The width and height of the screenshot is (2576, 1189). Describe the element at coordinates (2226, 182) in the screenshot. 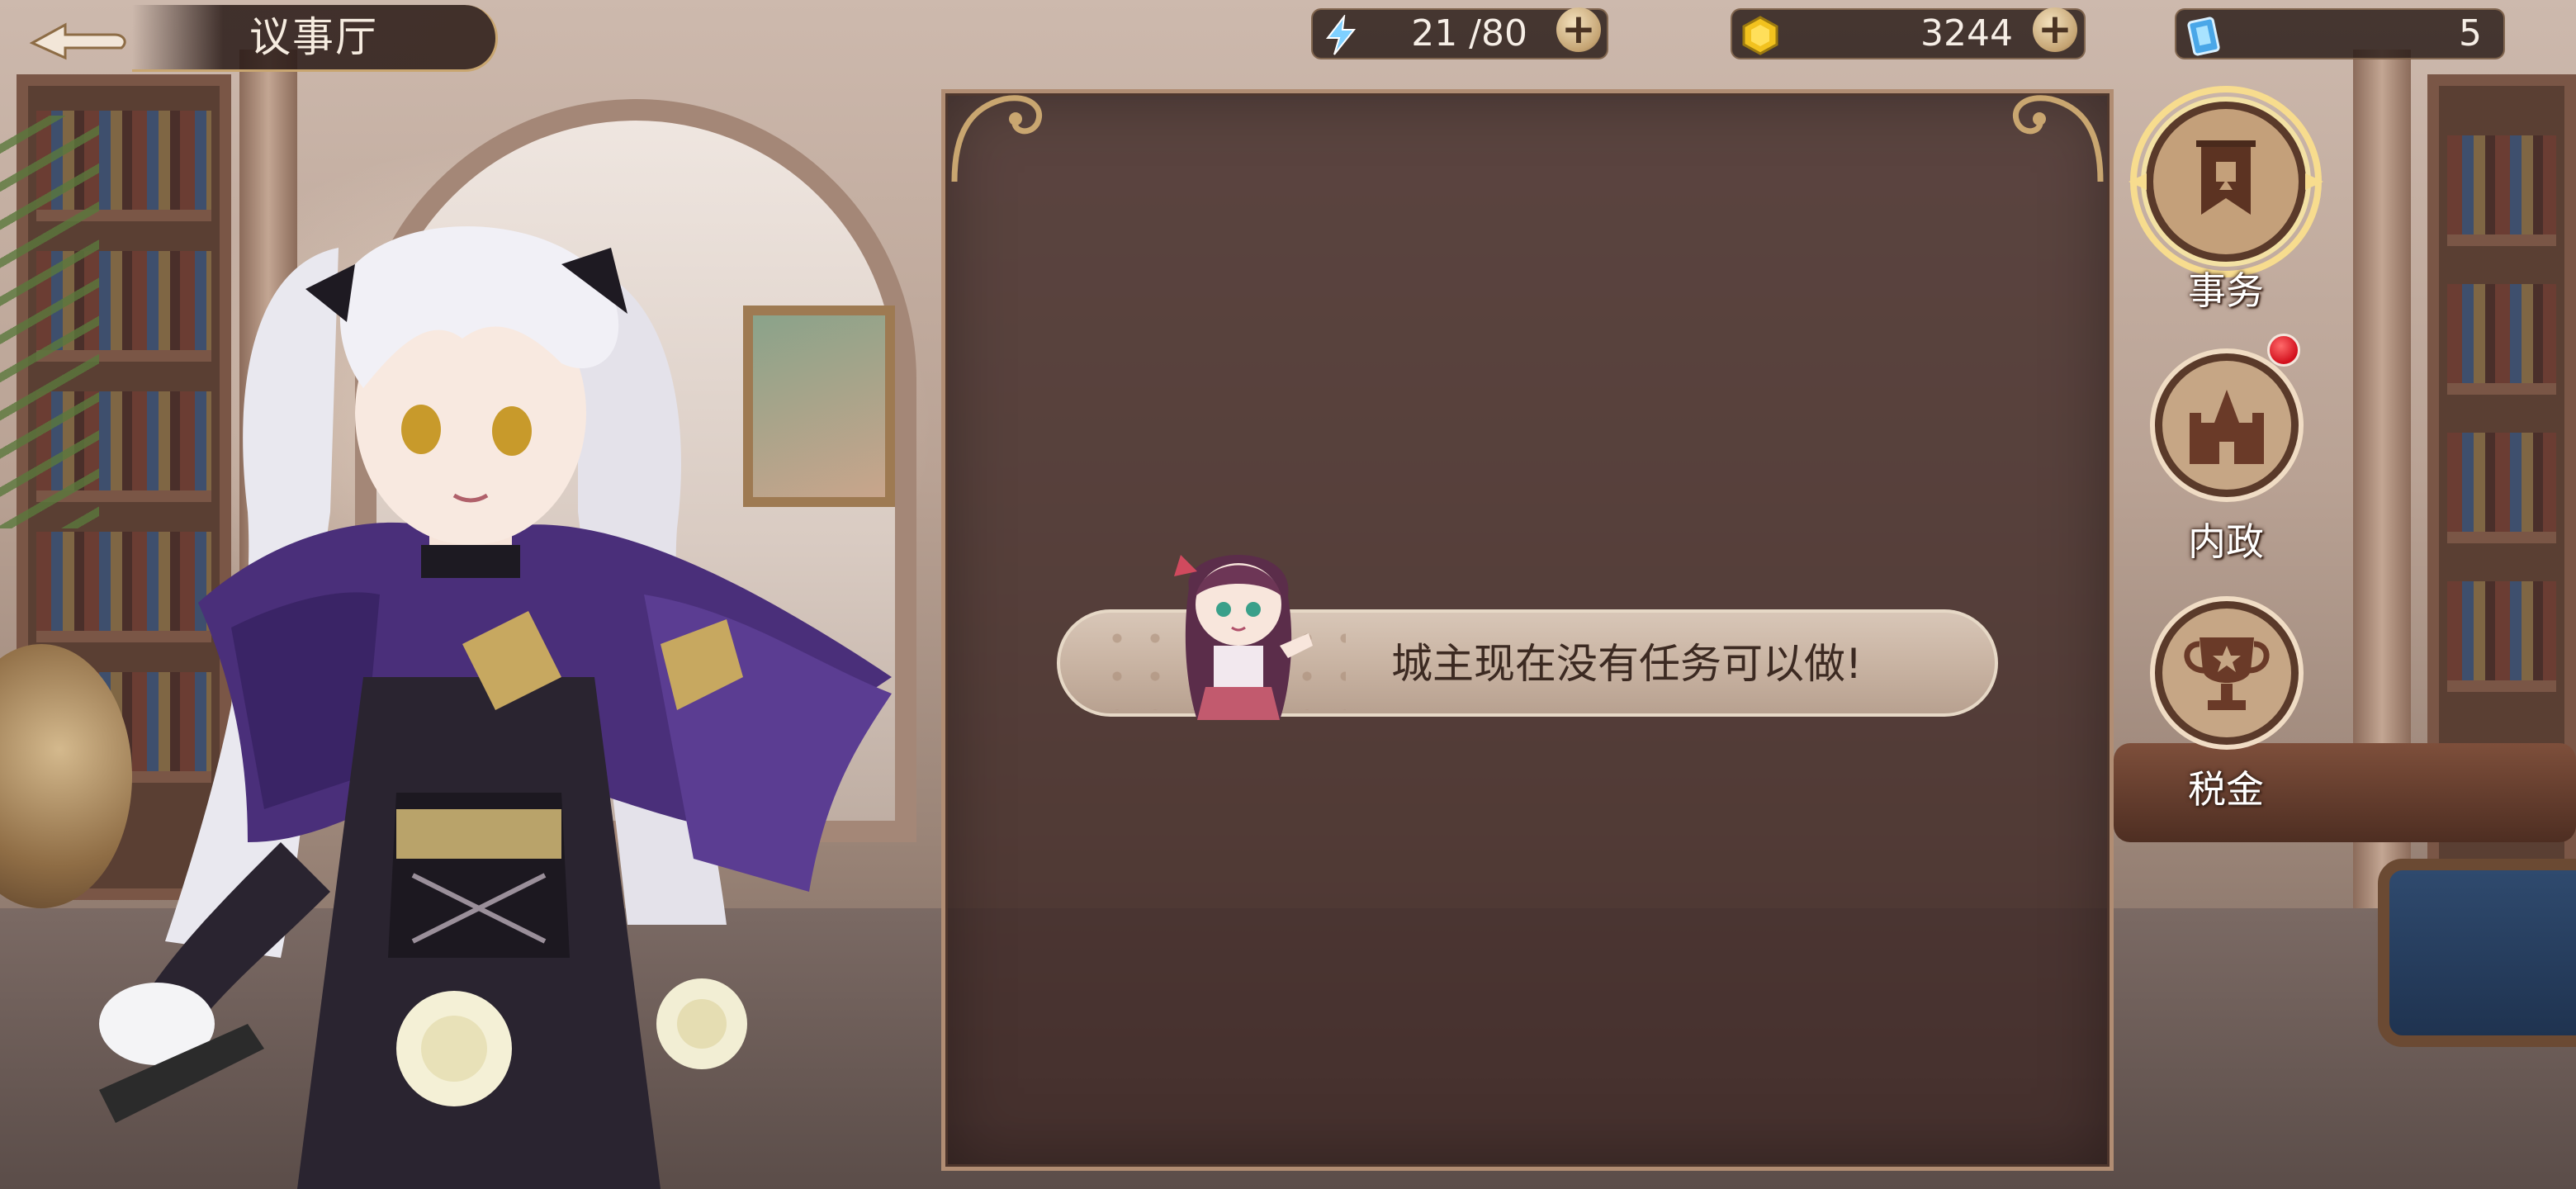

I see `affairs-button` at that location.